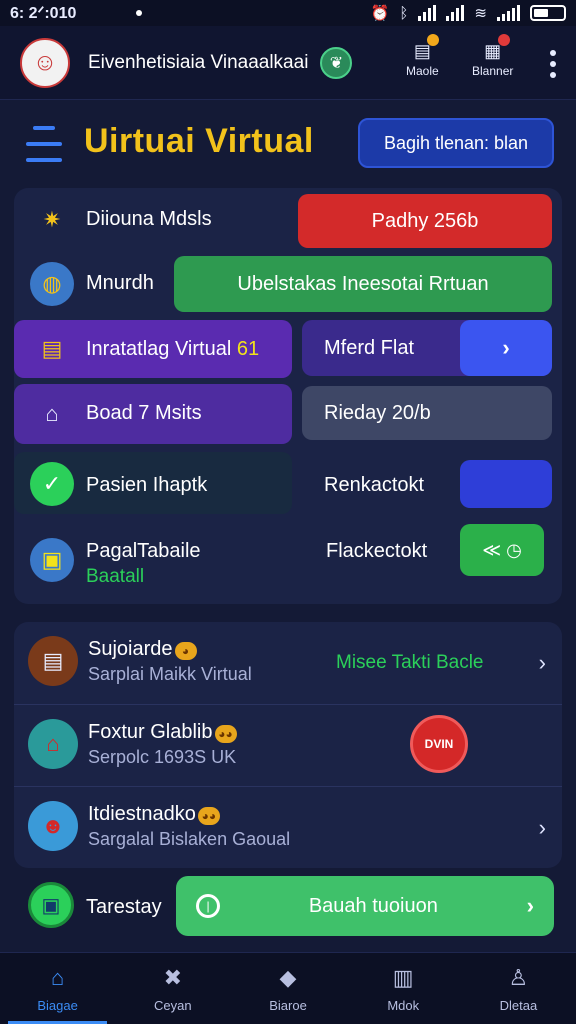 The height and width of the screenshot is (1024, 576). I want to click on tab-shop: ▥ Mdok, so click(403, 988).